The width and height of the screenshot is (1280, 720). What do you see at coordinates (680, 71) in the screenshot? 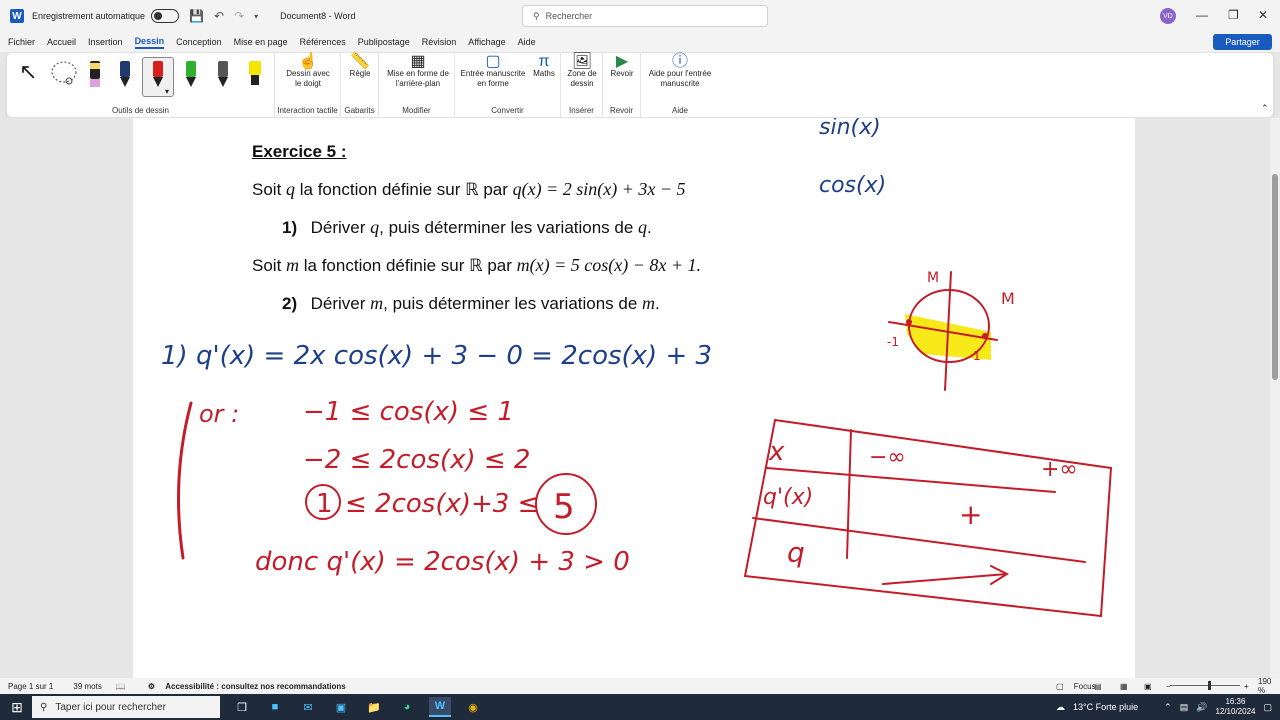
I see `ink-help-button: ⓘ Aide pour l'entrée manuscrite` at bounding box center [680, 71].